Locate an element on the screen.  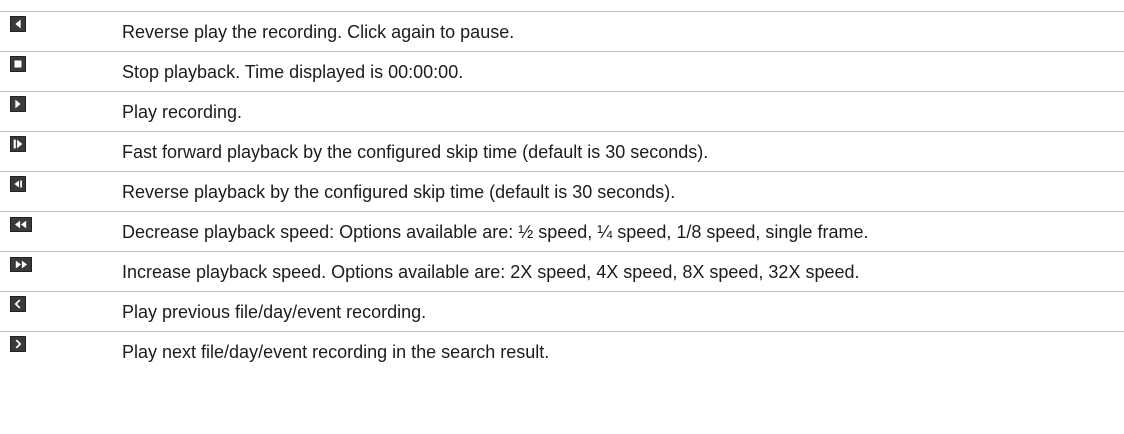
table-row: Play recording. is located at coordinates (562, 111).